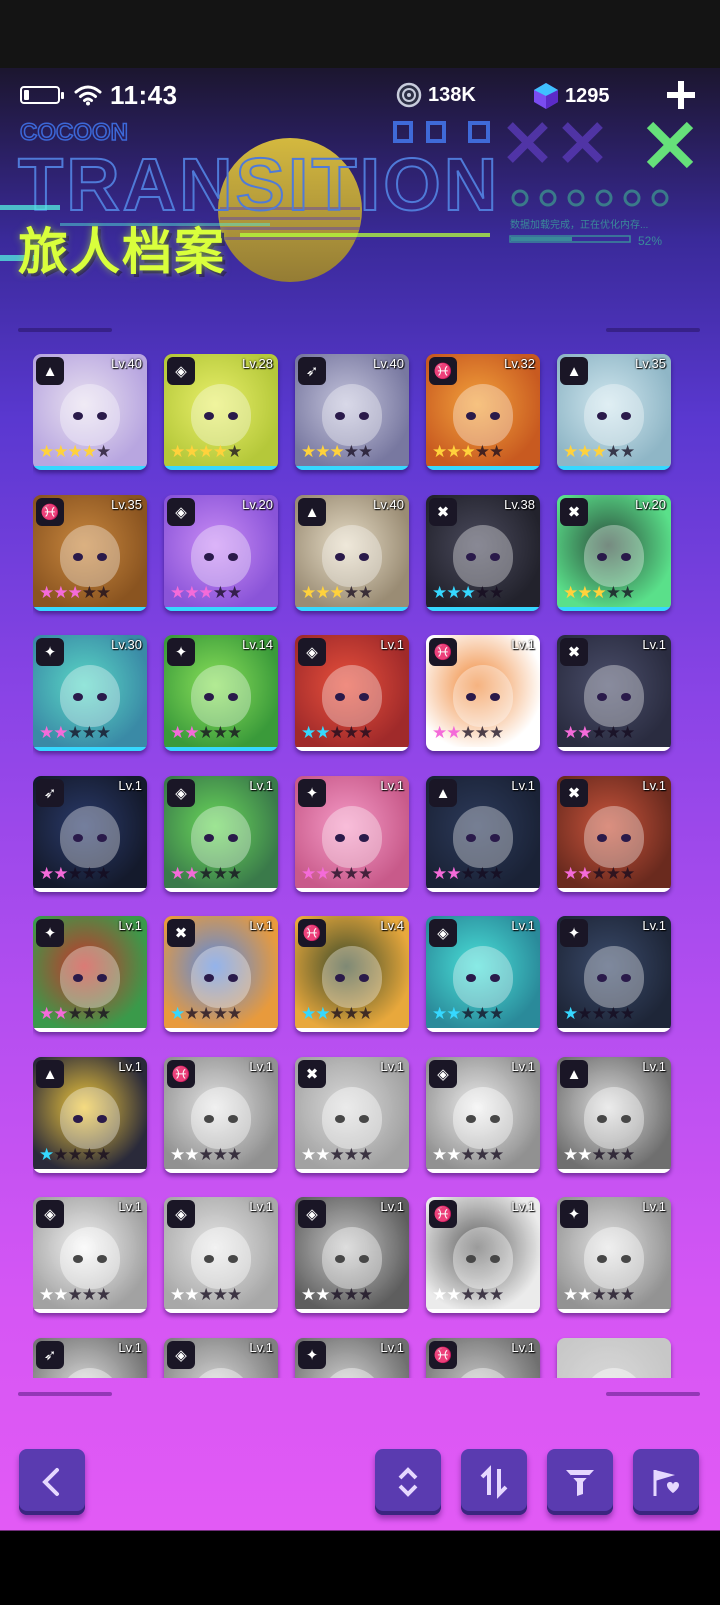  What do you see at coordinates (50, 1355) in the screenshot?
I see `class-archer-icon: ➶` at bounding box center [50, 1355].